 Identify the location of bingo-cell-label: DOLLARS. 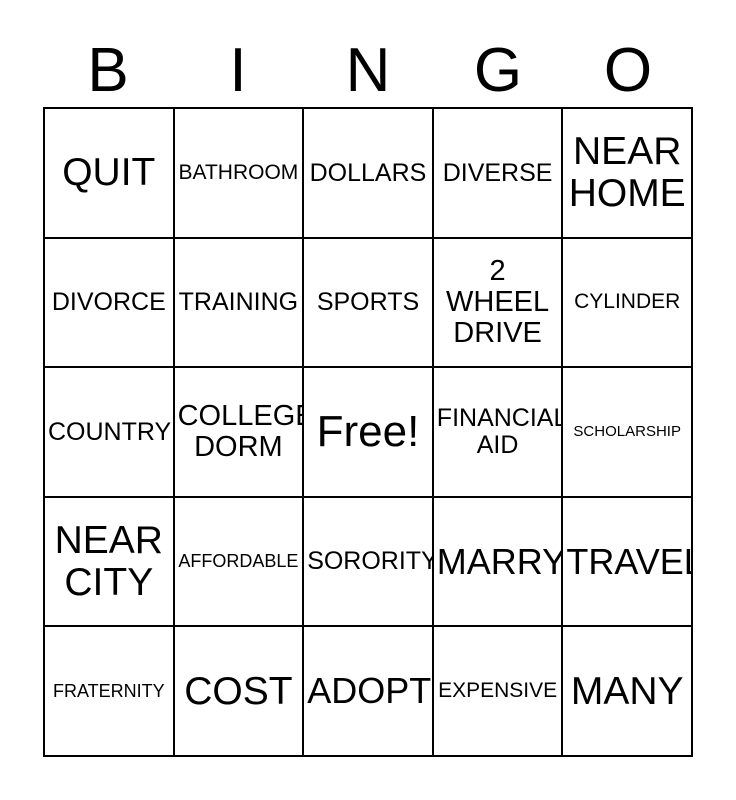
(368, 172).